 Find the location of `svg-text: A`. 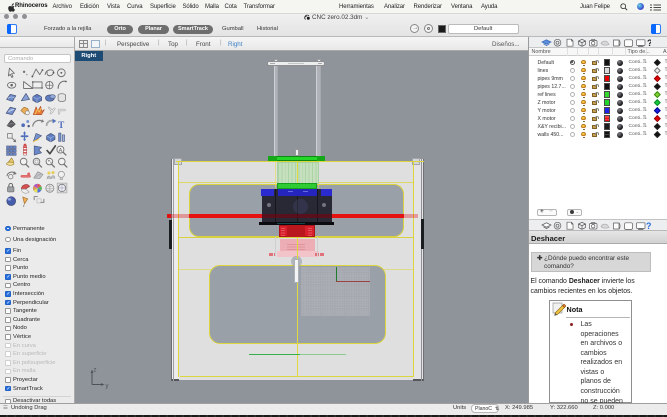

svg-text: A is located at coordinates (61, 151).